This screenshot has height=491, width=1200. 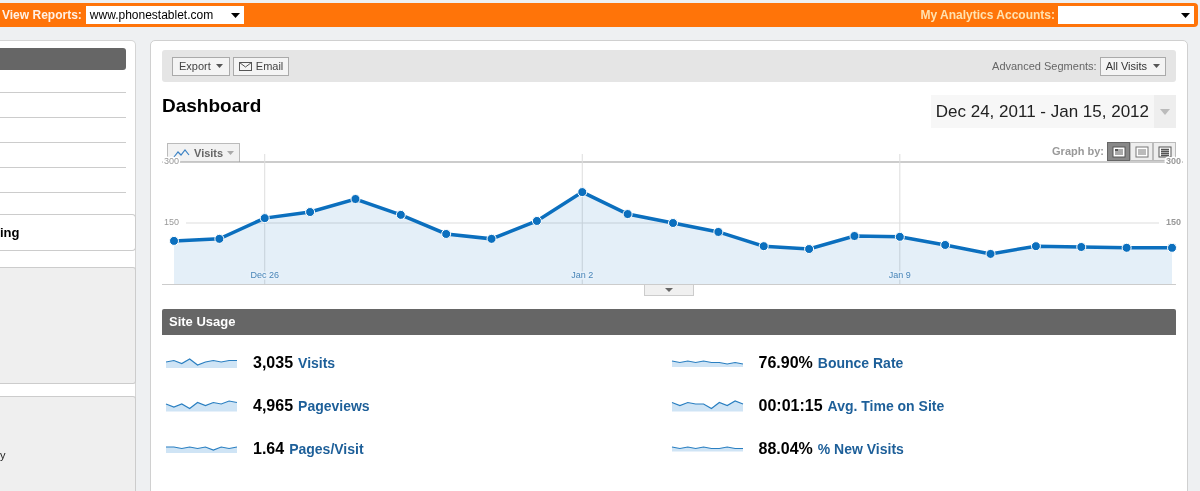 I want to click on metric-value: 4,965, so click(x=273, y=406).